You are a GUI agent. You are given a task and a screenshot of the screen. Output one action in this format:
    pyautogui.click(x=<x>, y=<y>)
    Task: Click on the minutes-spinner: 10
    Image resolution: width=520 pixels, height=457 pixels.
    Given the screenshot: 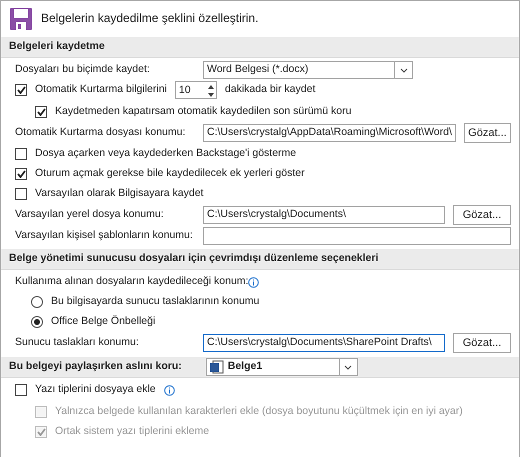 What is the action you would take?
    pyautogui.click(x=195, y=90)
    